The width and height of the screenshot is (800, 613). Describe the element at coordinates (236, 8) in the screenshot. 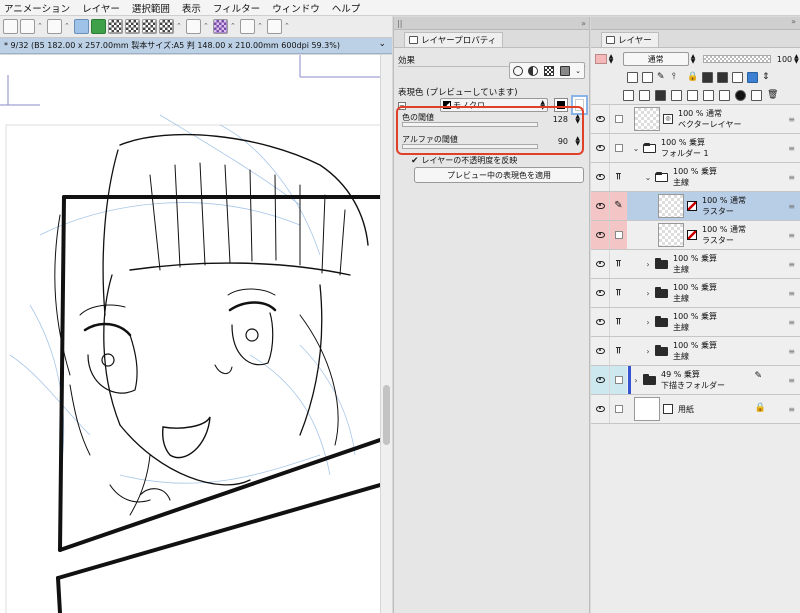

I see `menu-filter: フィルター` at that location.